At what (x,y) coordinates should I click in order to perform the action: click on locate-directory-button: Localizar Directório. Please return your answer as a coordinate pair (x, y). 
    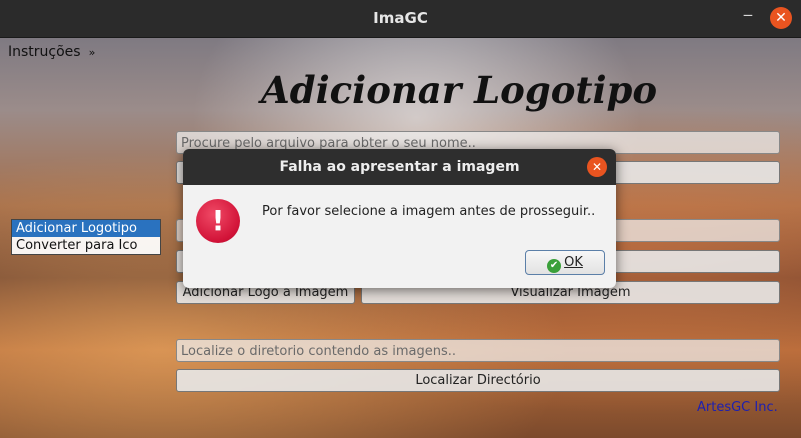
    Looking at the image, I should click on (478, 380).